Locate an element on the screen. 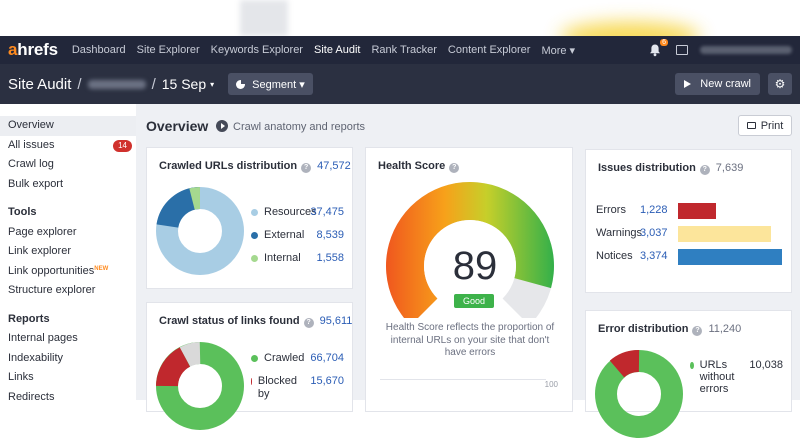 This screenshot has width=800, height=439. sidebar-item-link-explorer: Link explorer is located at coordinates (68, 252).